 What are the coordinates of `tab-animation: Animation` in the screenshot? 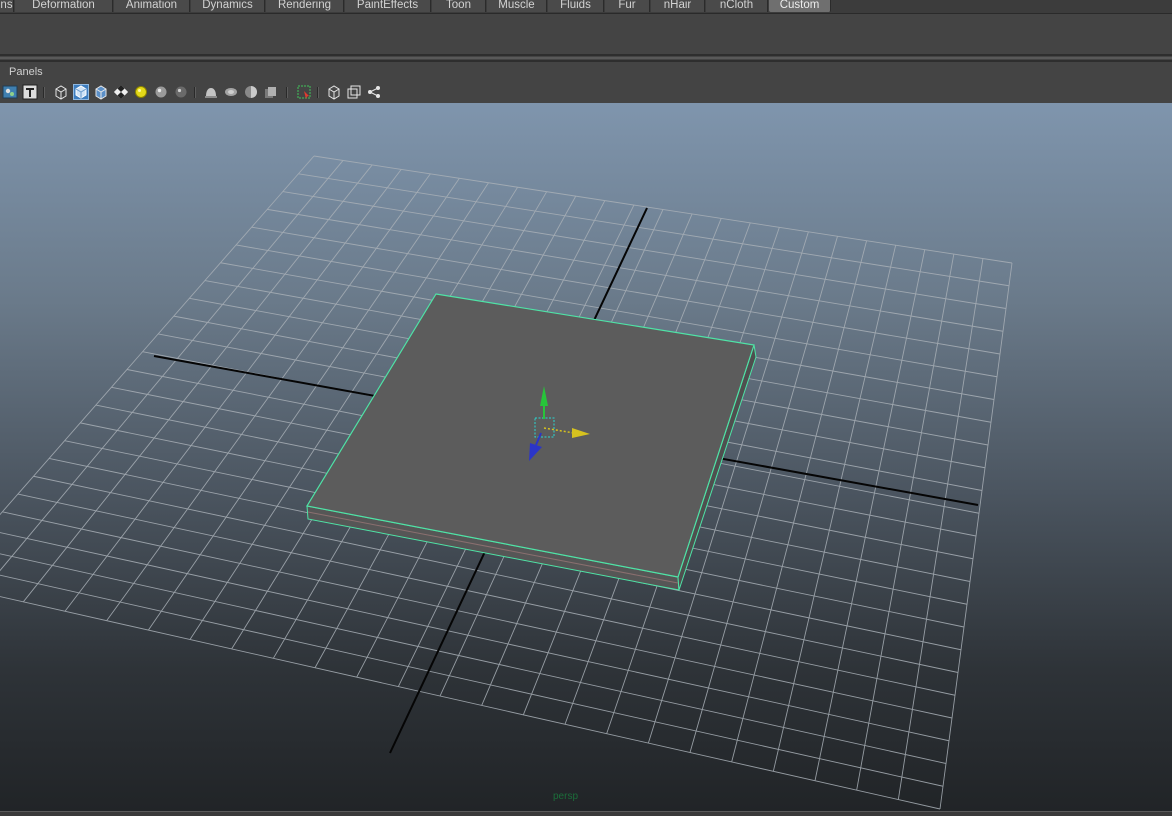 It's located at (152, 6).